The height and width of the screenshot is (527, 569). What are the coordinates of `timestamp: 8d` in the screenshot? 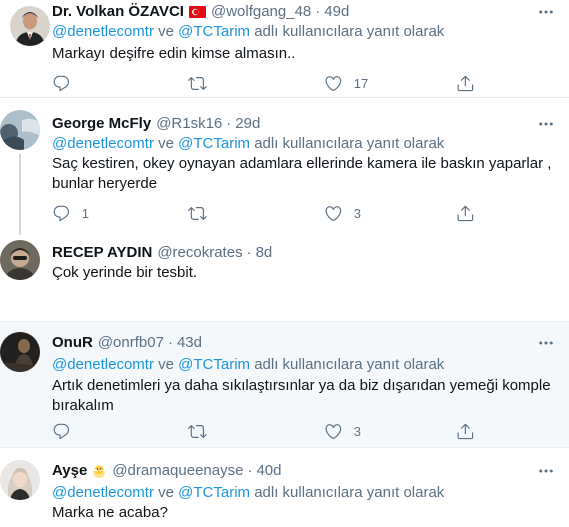 It's located at (264, 253).